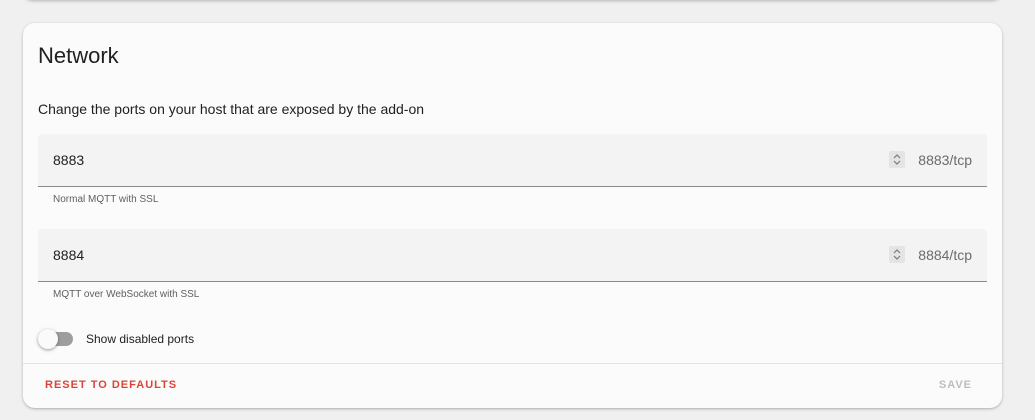 The width and height of the screenshot is (1035, 420). I want to click on port-suffix: 8883/tcp, so click(945, 160).